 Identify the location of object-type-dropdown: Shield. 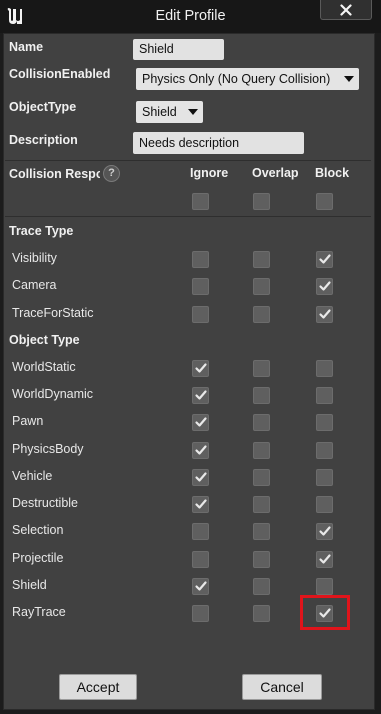
(169, 112).